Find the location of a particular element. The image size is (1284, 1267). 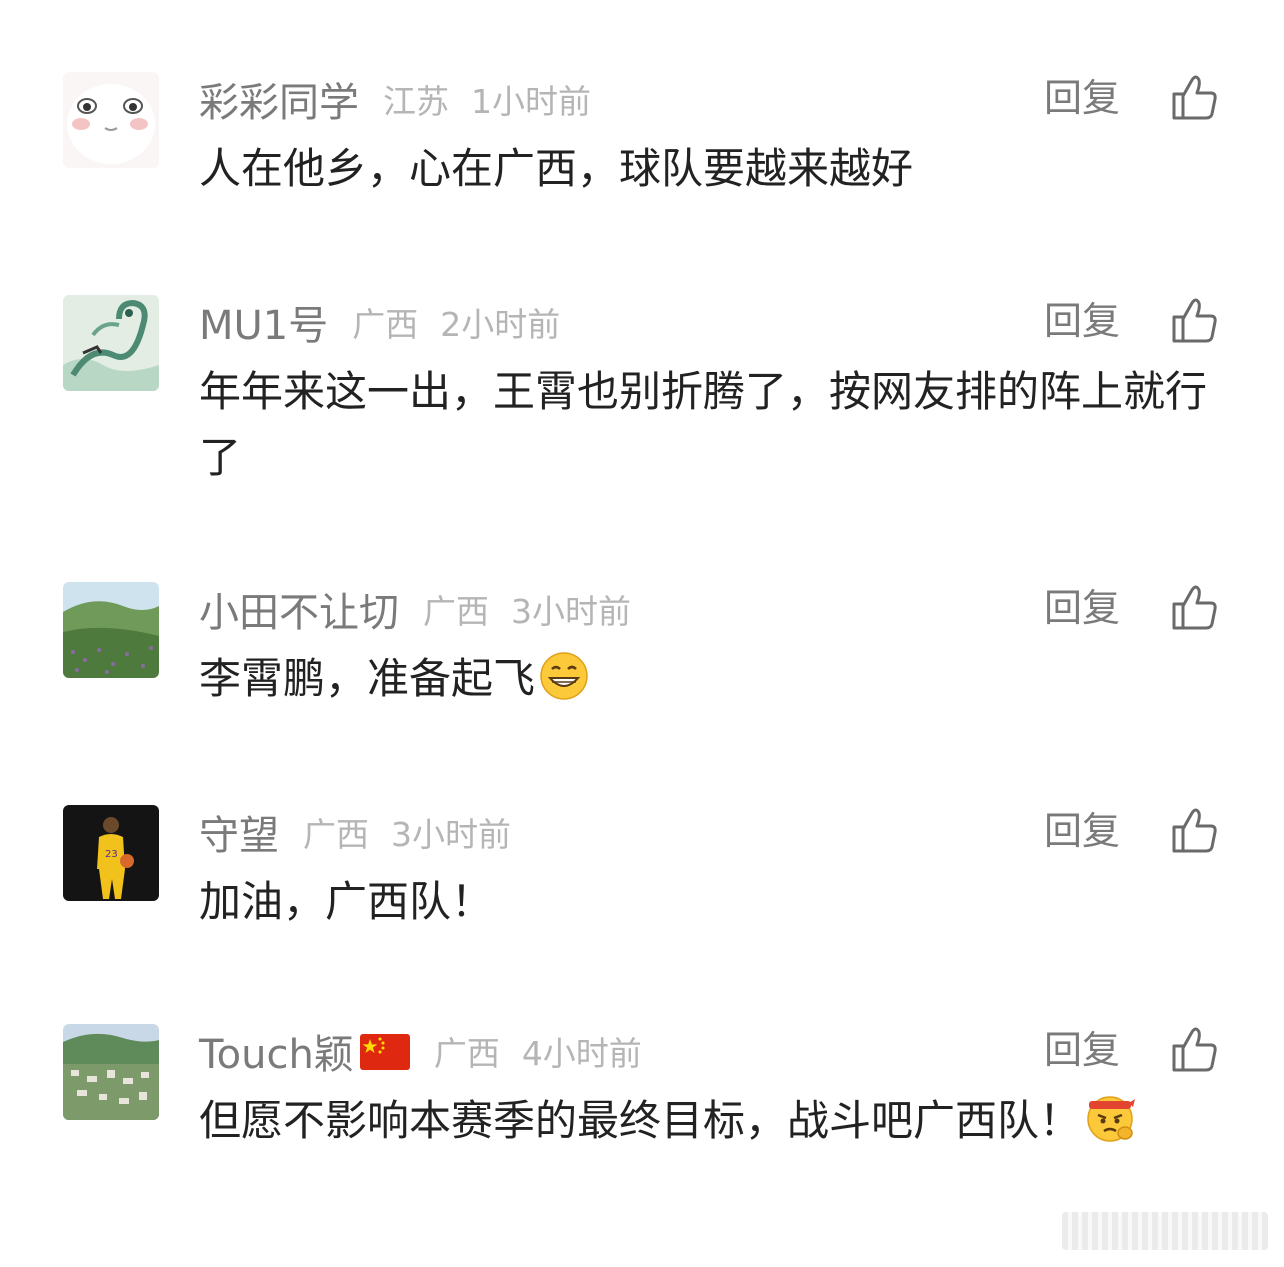

comment-text: 人在他乡，心在广西，球队要越来越好 is located at coordinates (556, 168).